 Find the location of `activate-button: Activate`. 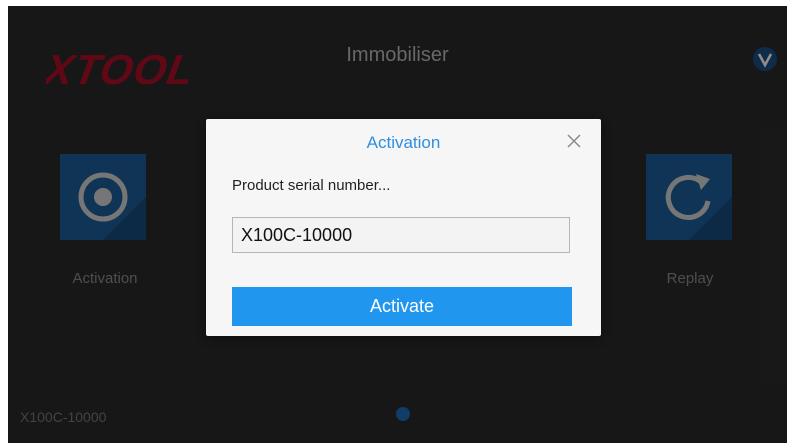

activate-button: Activate is located at coordinates (402, 306).